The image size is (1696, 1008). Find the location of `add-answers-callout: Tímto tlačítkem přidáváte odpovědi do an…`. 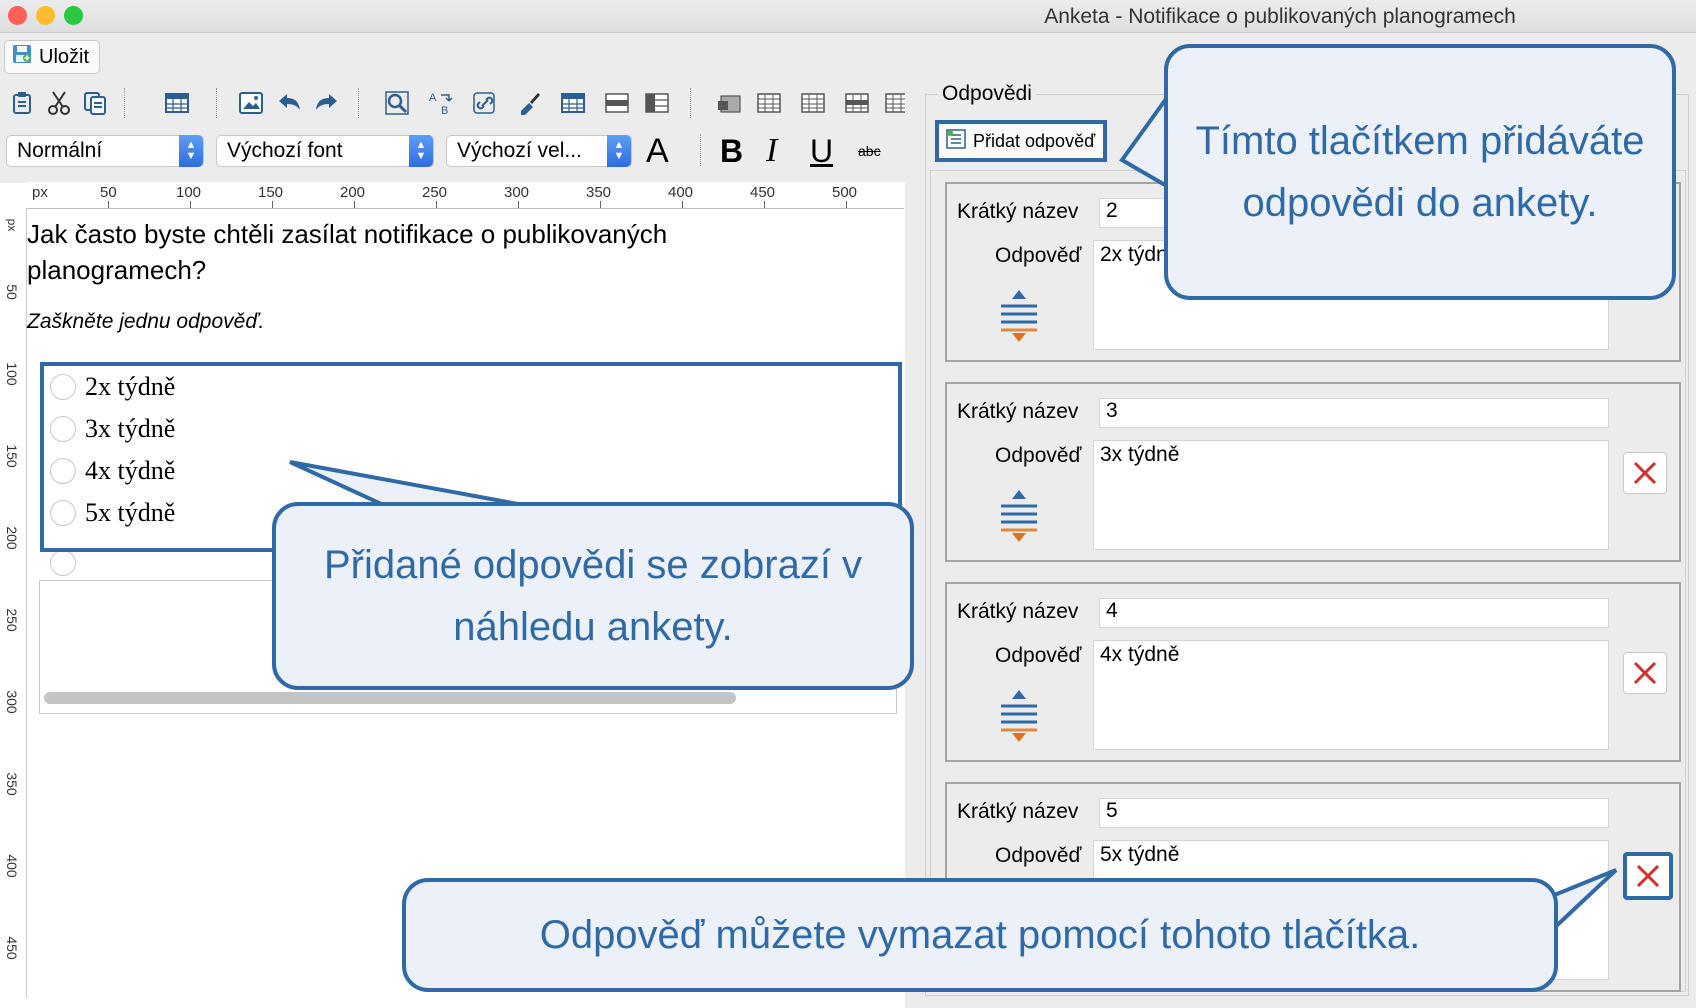

add-answers-callout: Tímto tlačítkem přidáváte odpovědi do an… is located at coordinates (1420, 172).